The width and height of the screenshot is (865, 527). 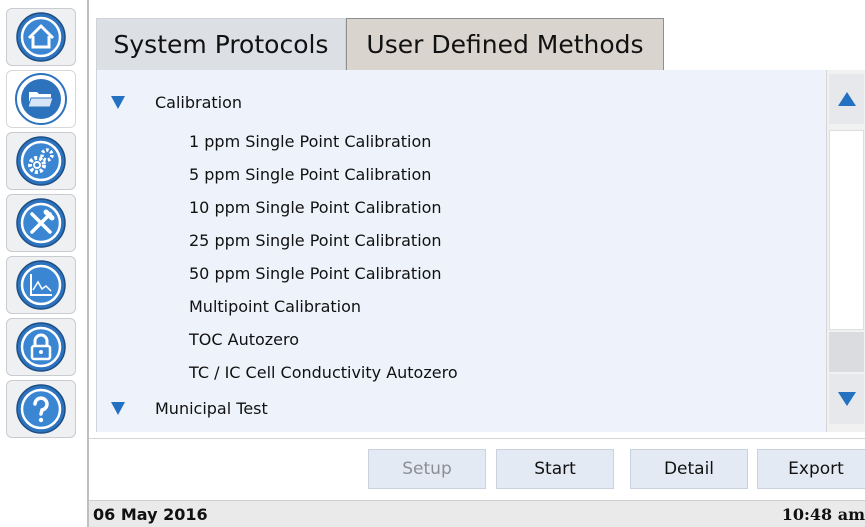 I want to click on chart-icon, so click(x=41, y=285).